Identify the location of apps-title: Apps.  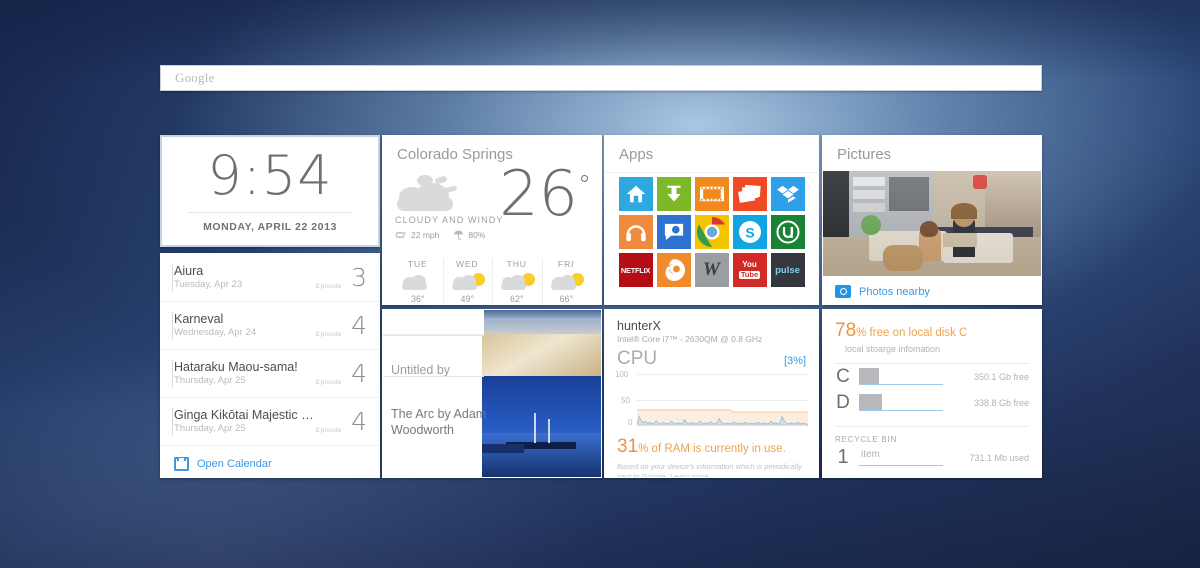
(711, 154).